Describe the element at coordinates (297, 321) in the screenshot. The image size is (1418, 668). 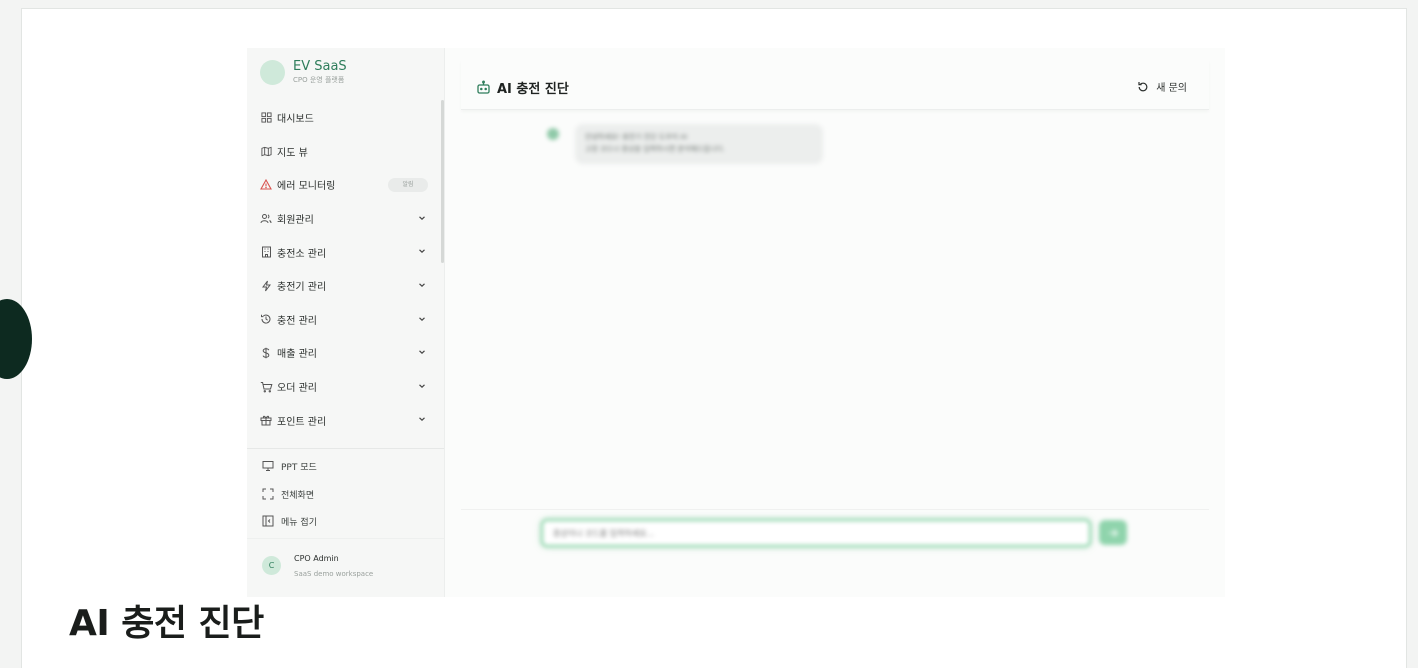
I see `sidebar-item-label: 충전 관리` at that location.